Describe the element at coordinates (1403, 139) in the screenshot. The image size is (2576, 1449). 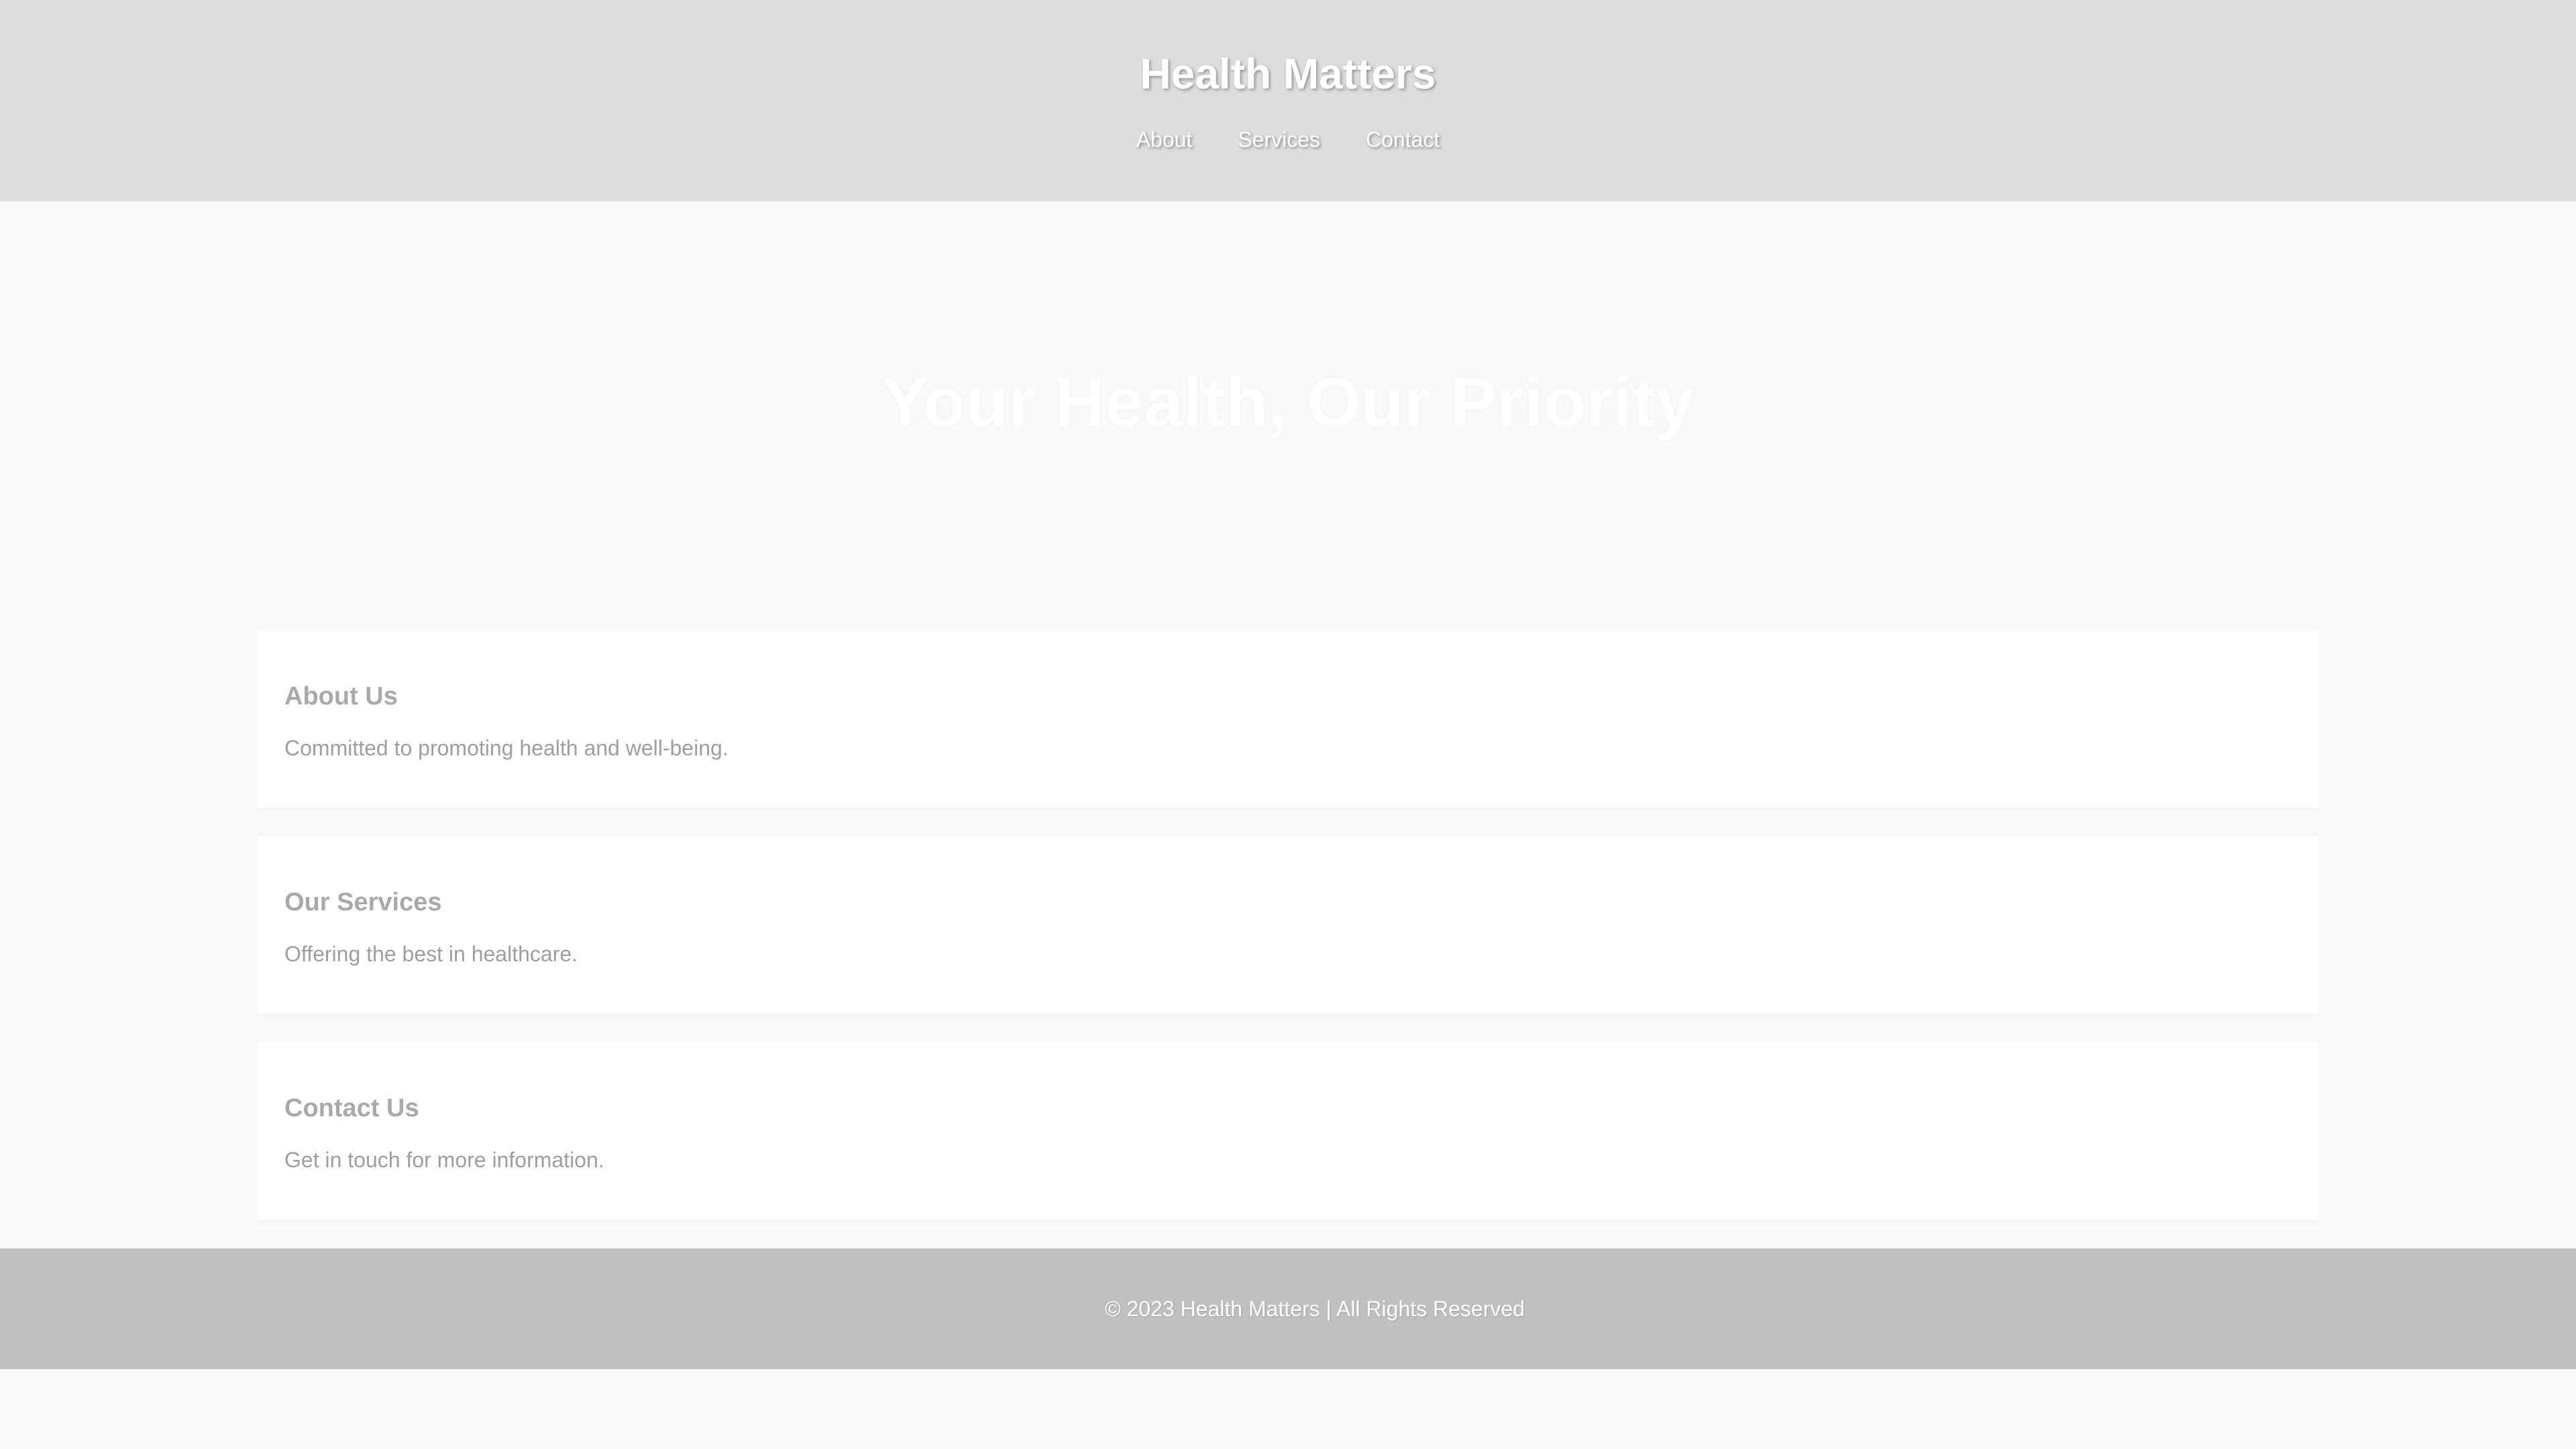
I see `nav-link-contact: Contact` at that location.